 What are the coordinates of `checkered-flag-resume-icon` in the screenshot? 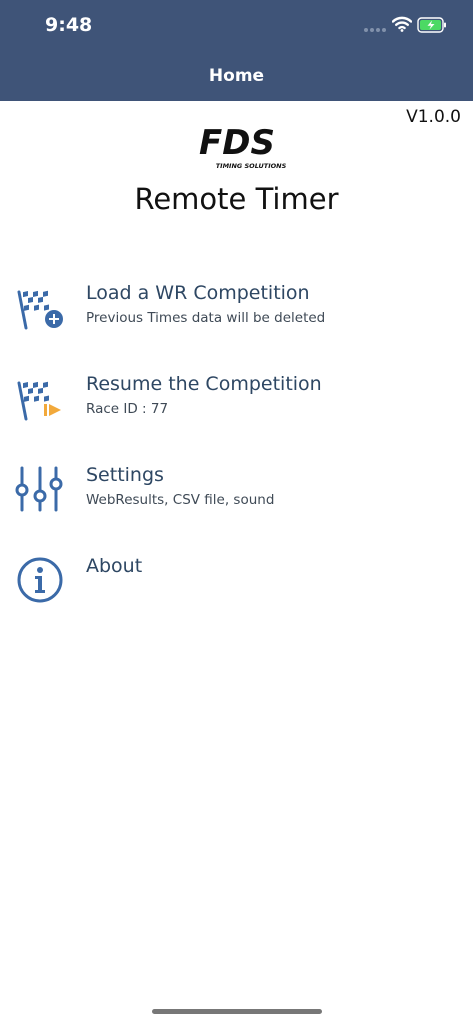 It's located at (39, 401).